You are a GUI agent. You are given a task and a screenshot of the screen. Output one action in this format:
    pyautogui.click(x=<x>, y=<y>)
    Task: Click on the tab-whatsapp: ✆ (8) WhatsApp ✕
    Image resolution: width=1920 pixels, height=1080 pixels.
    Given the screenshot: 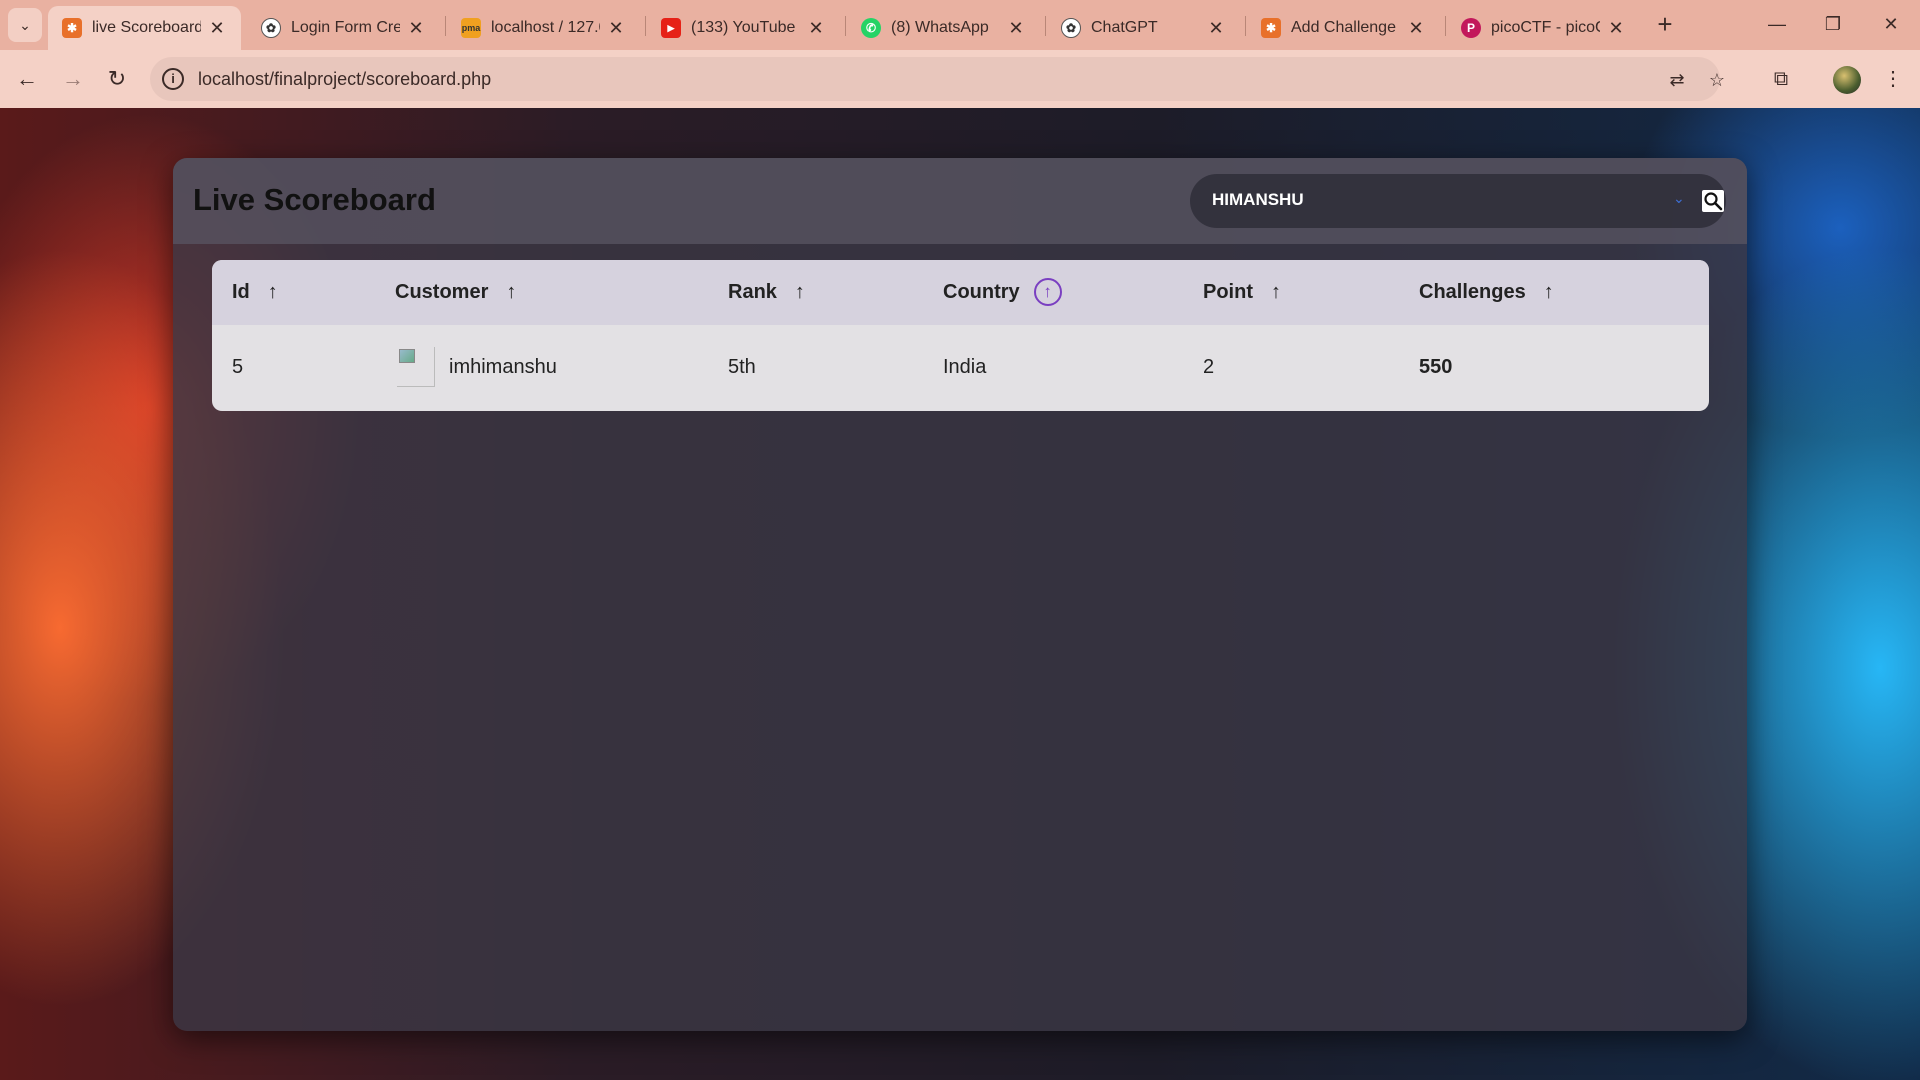 What is the action you would take?
    pyautogui.click(x=943, y=28)
    